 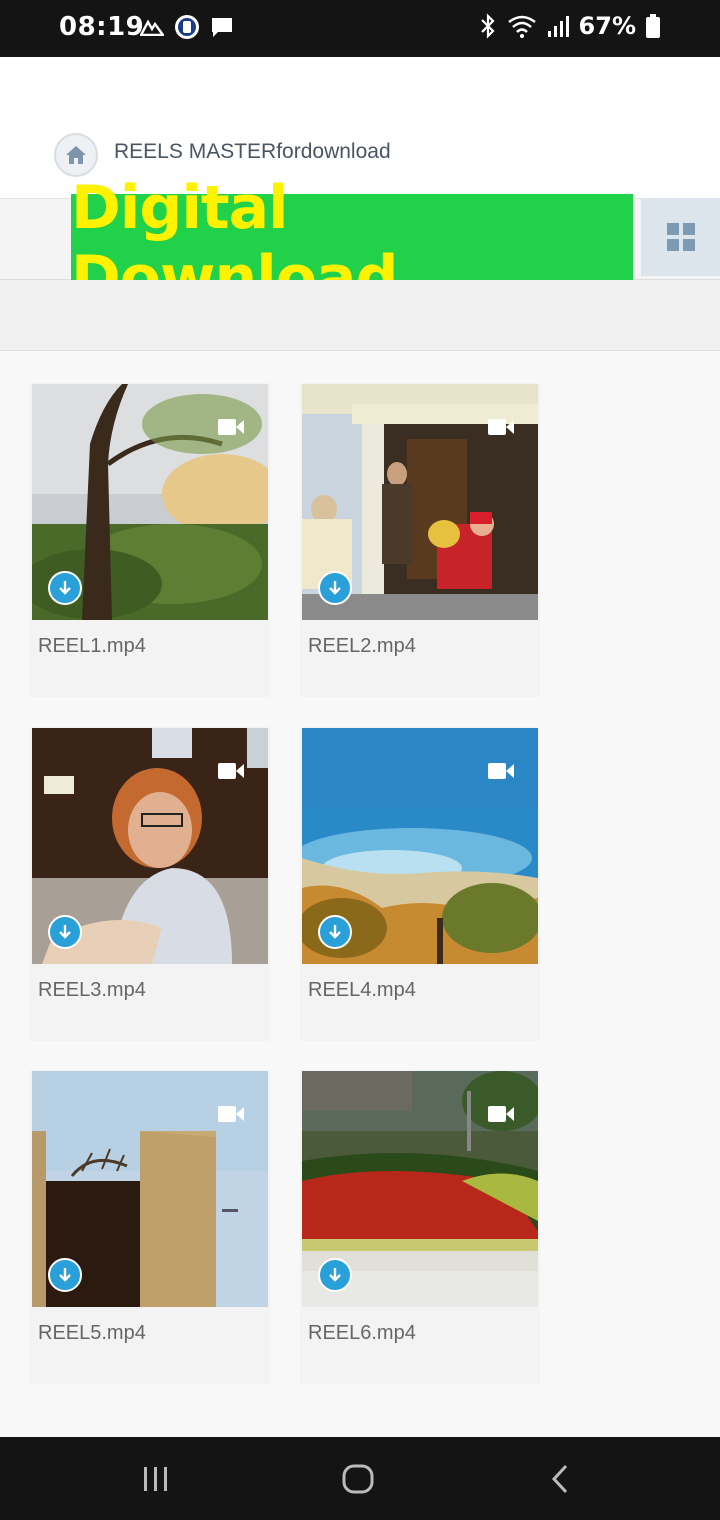 What do you see at coordinates (558, 26) in the screenshot?
I see `signal-icon` at bounding box center [558, 26].